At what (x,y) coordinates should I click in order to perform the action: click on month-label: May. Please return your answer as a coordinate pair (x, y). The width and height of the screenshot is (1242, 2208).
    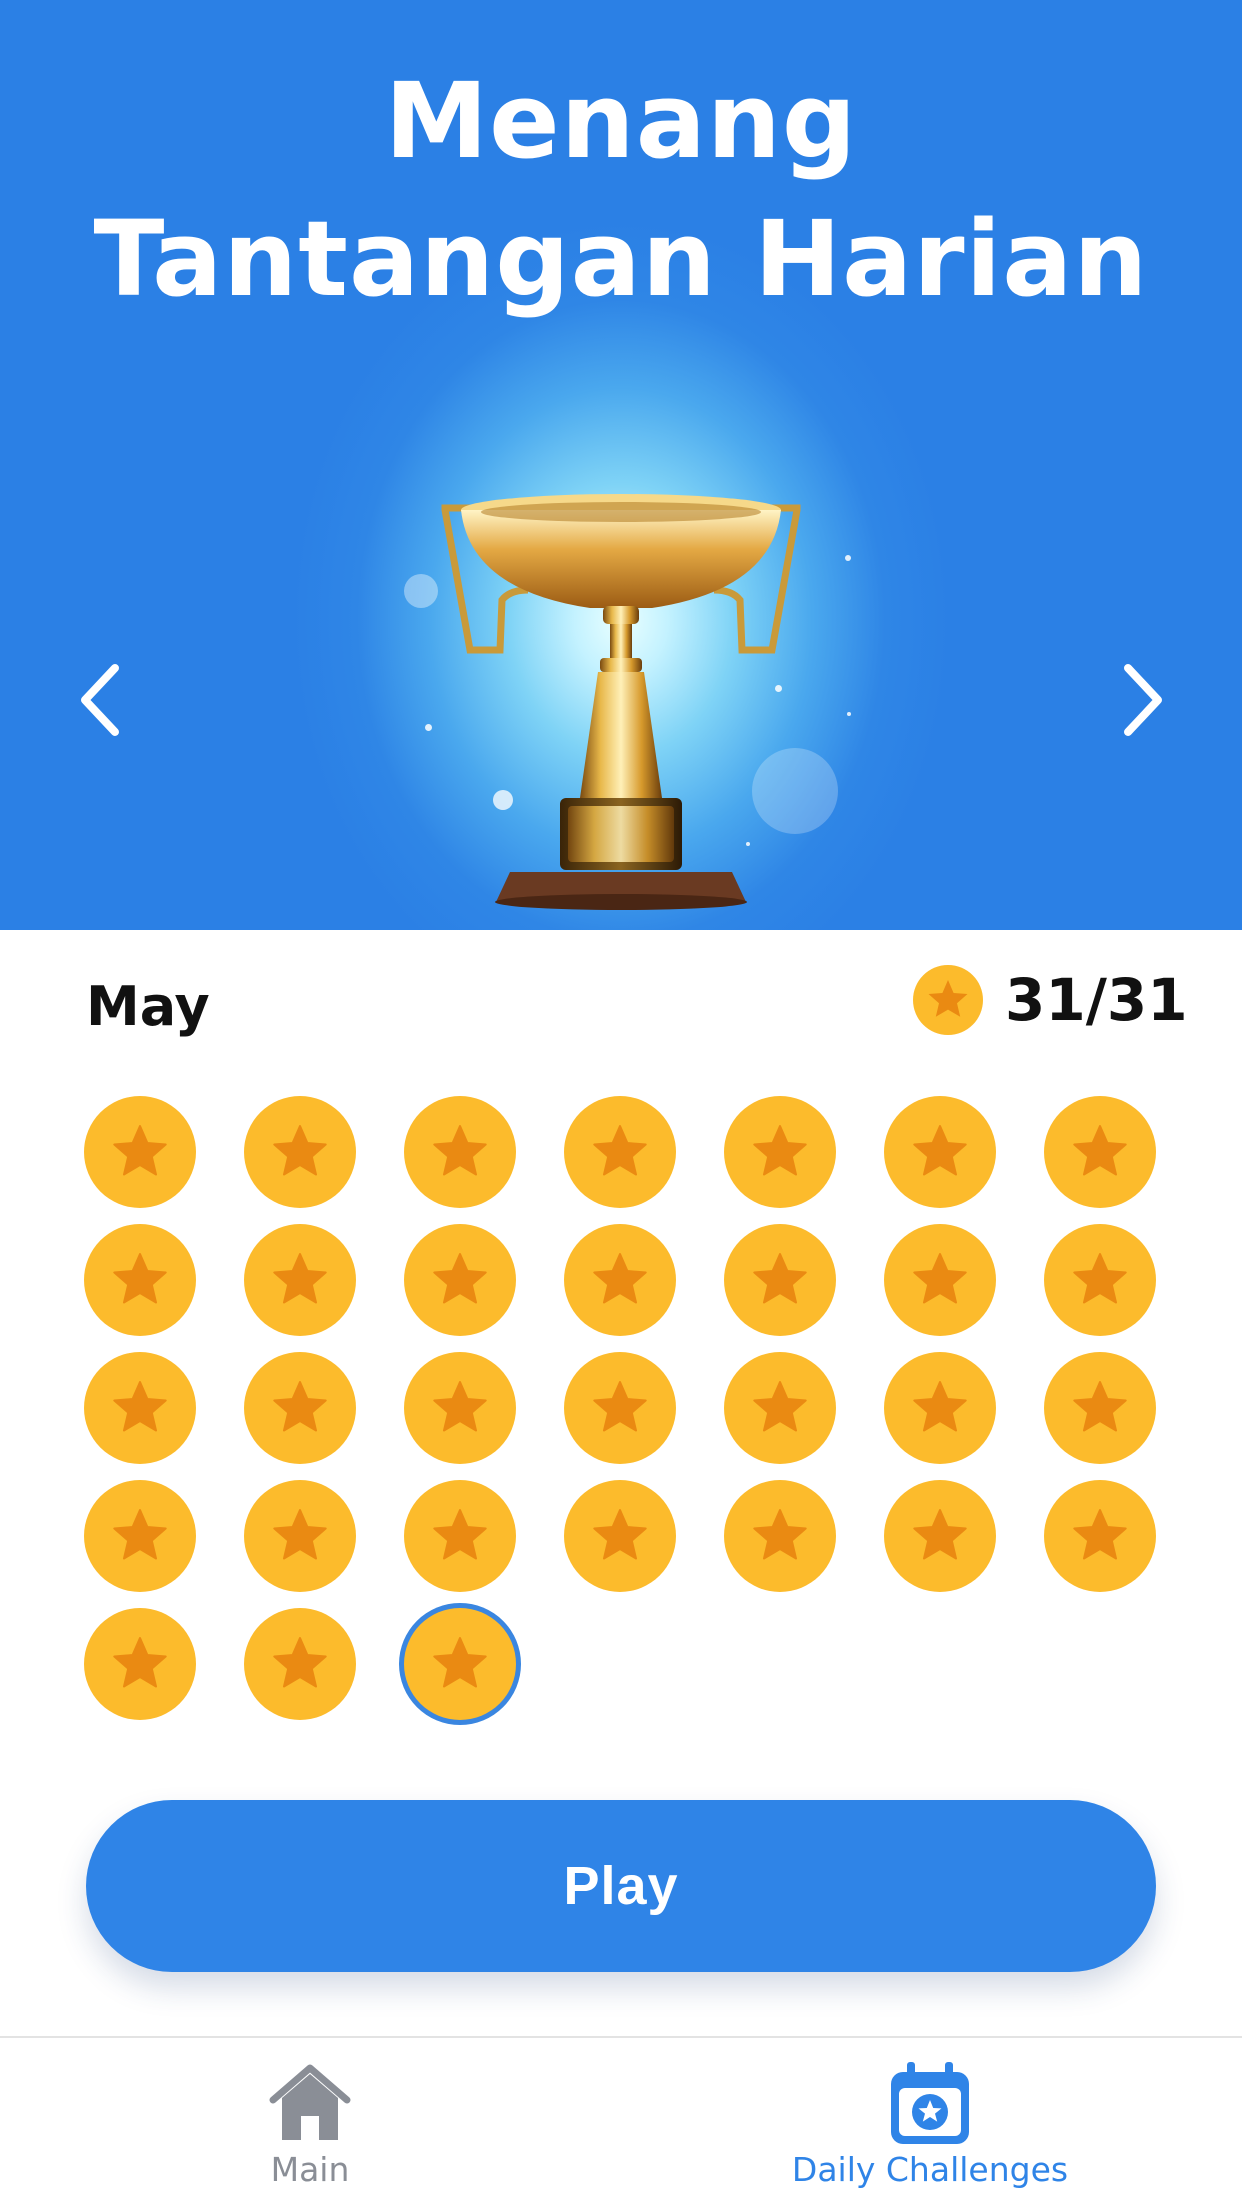
    Looking at the image, I should click on (148, 1006).